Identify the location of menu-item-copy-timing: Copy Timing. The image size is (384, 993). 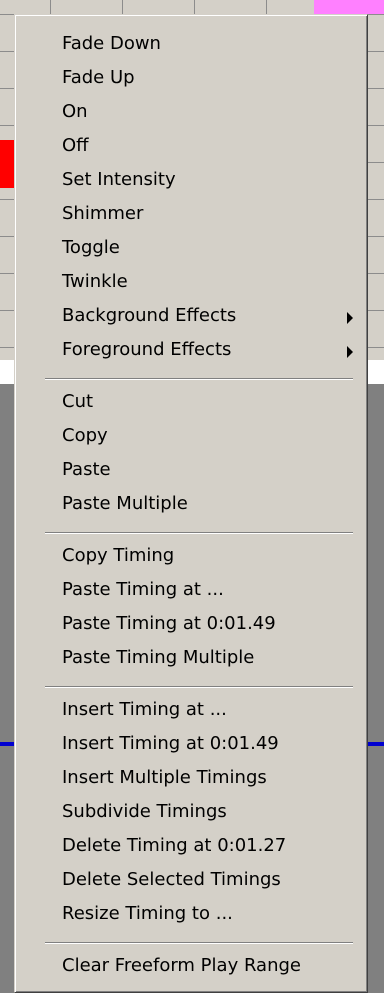
(191, 559).